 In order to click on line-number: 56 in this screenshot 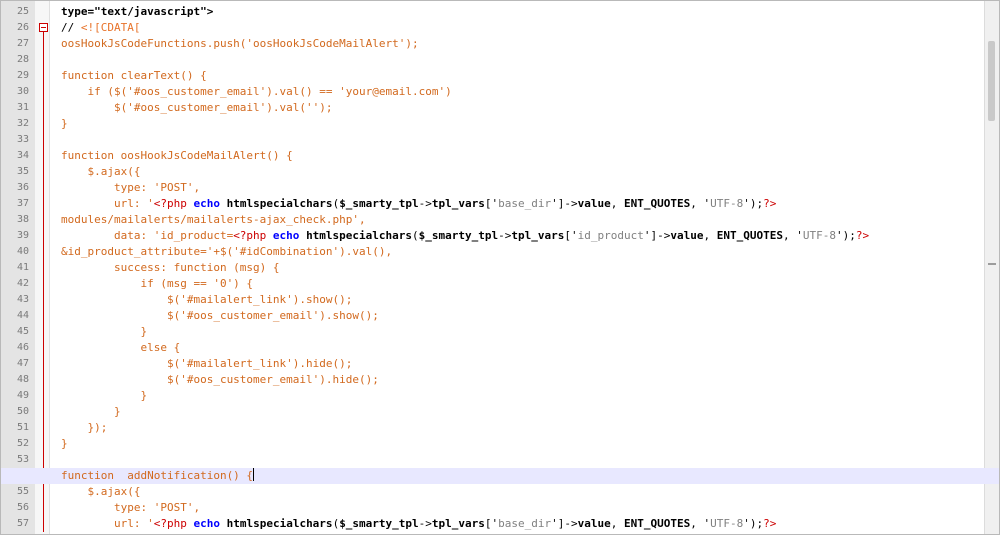, I will do `click(22, 507)`.